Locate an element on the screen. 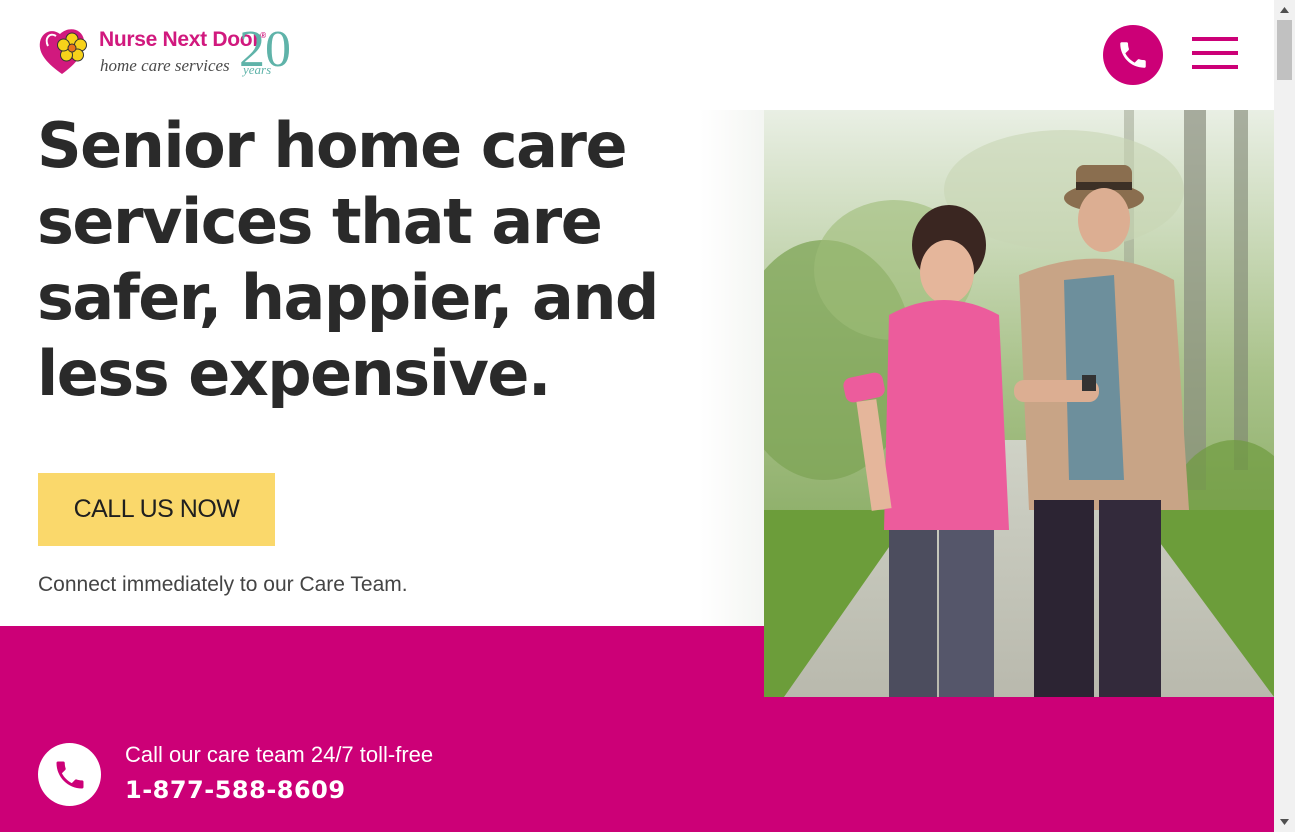 This screenshot has height=832, width=1295. anniversary-badge: 20 years is located at coordinates (266, 50).